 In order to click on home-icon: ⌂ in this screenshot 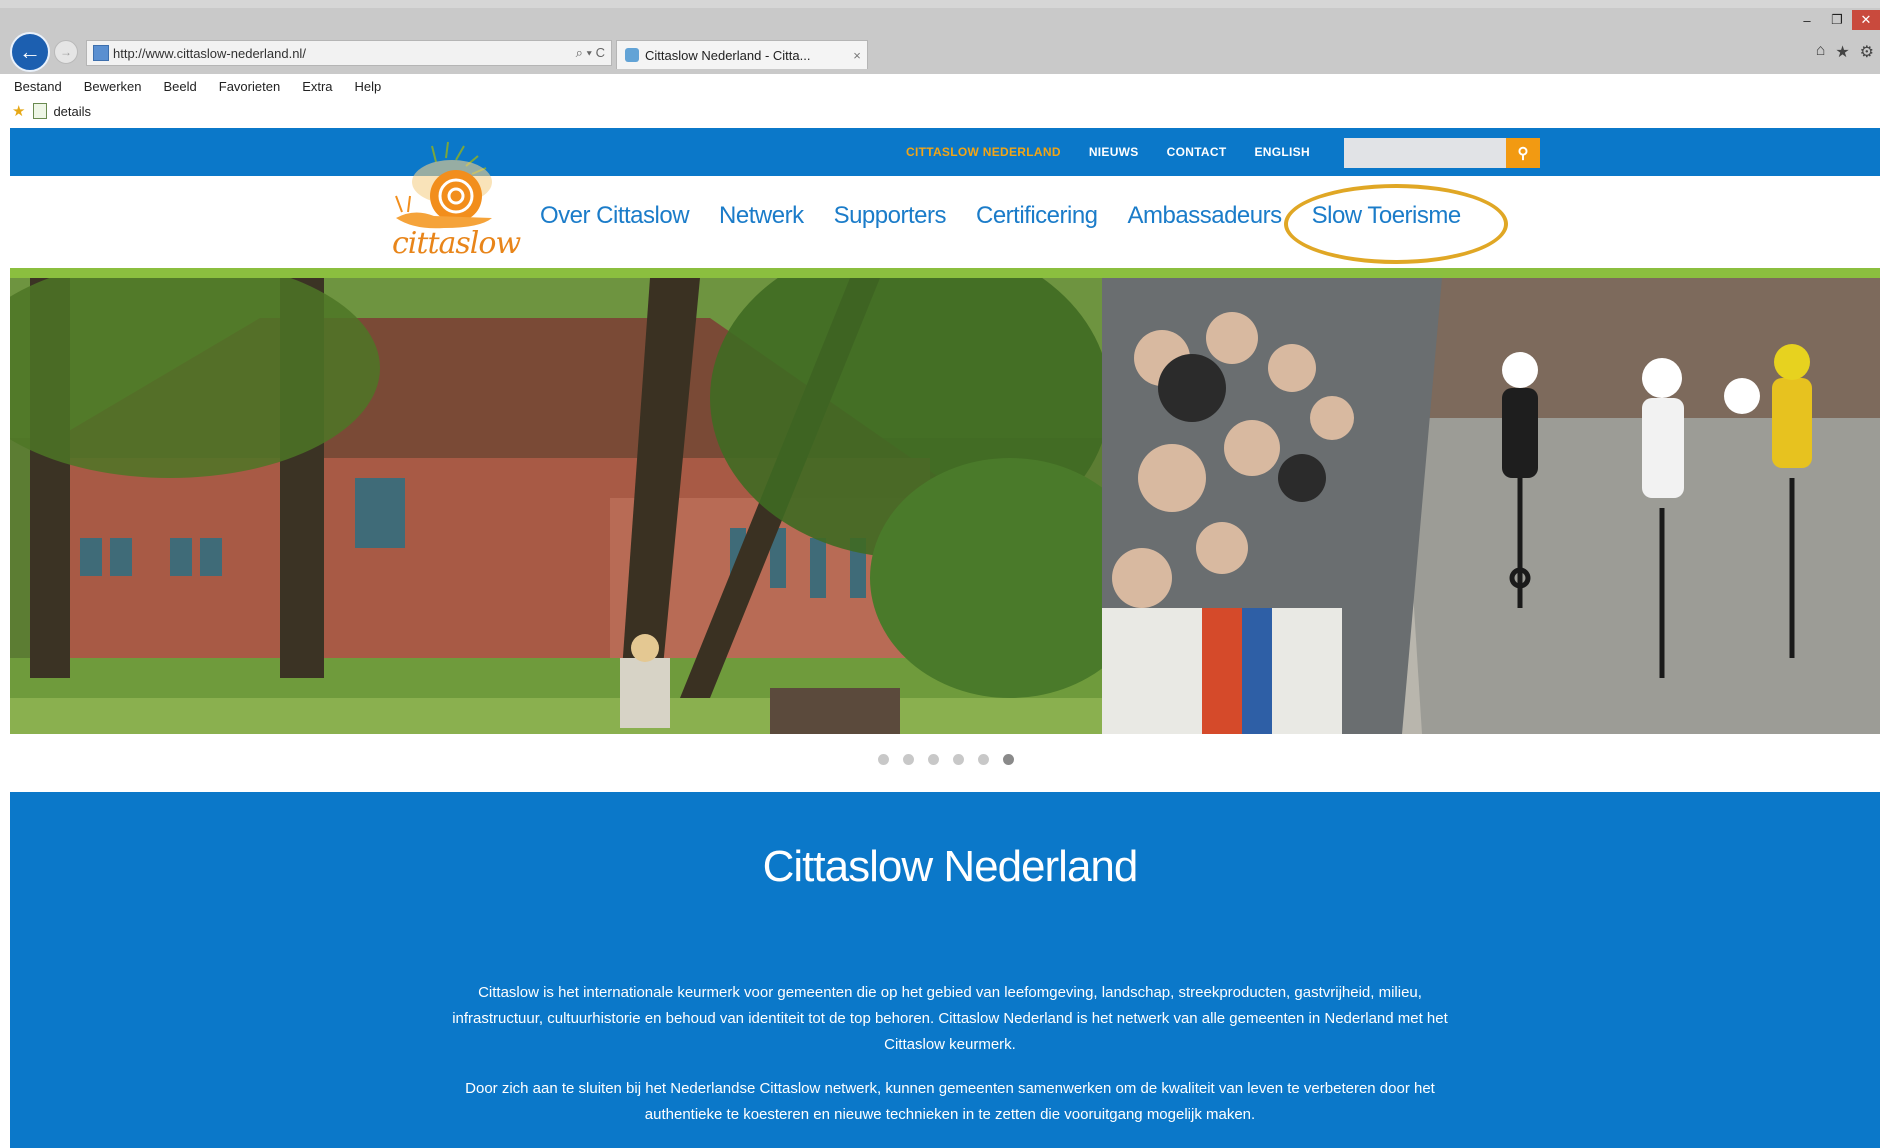, I will do `click(1821, 52)`.